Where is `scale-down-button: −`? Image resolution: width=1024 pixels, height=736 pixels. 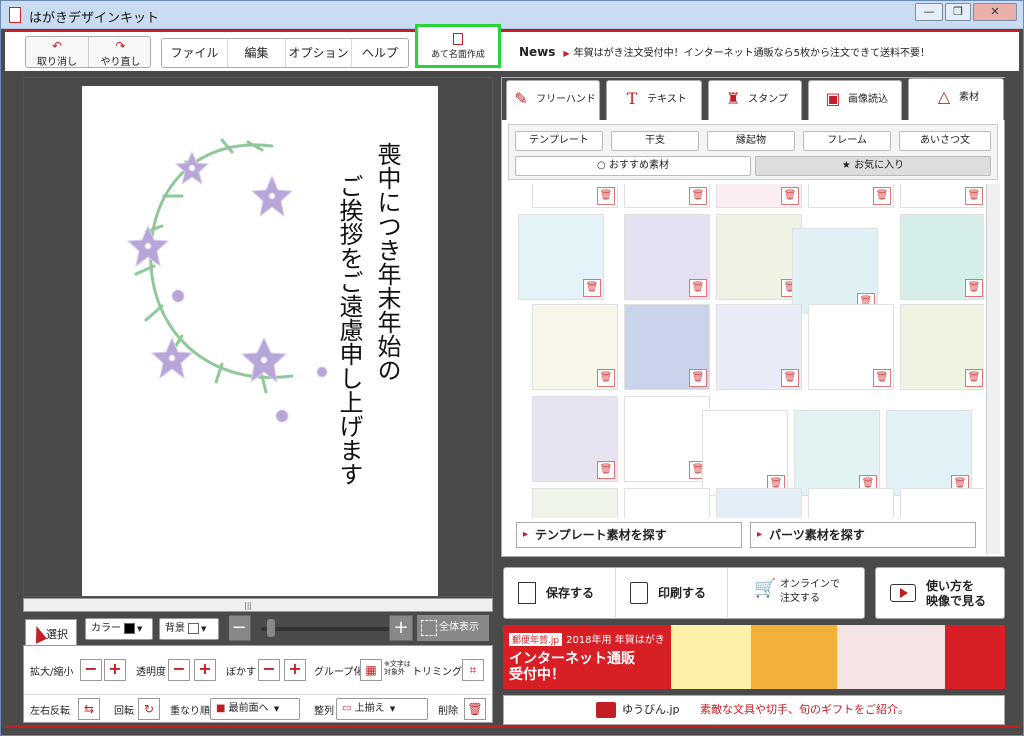 scale-down-button: − is located at coordinates (91, 670).